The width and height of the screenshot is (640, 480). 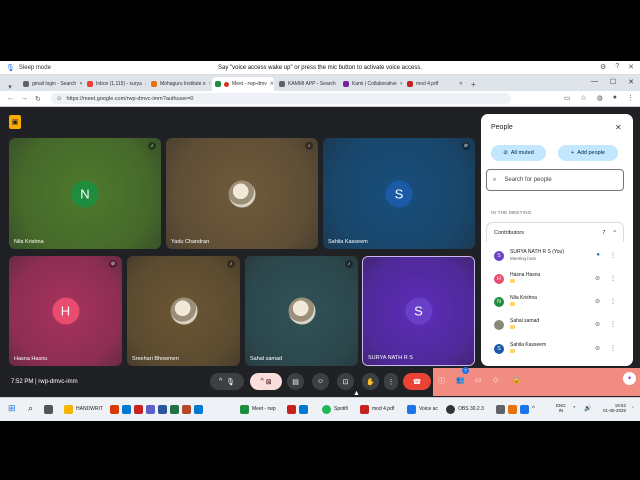 I want to click on taskbar-app-meet: Meet - rwp, so click(x=258, y=409).